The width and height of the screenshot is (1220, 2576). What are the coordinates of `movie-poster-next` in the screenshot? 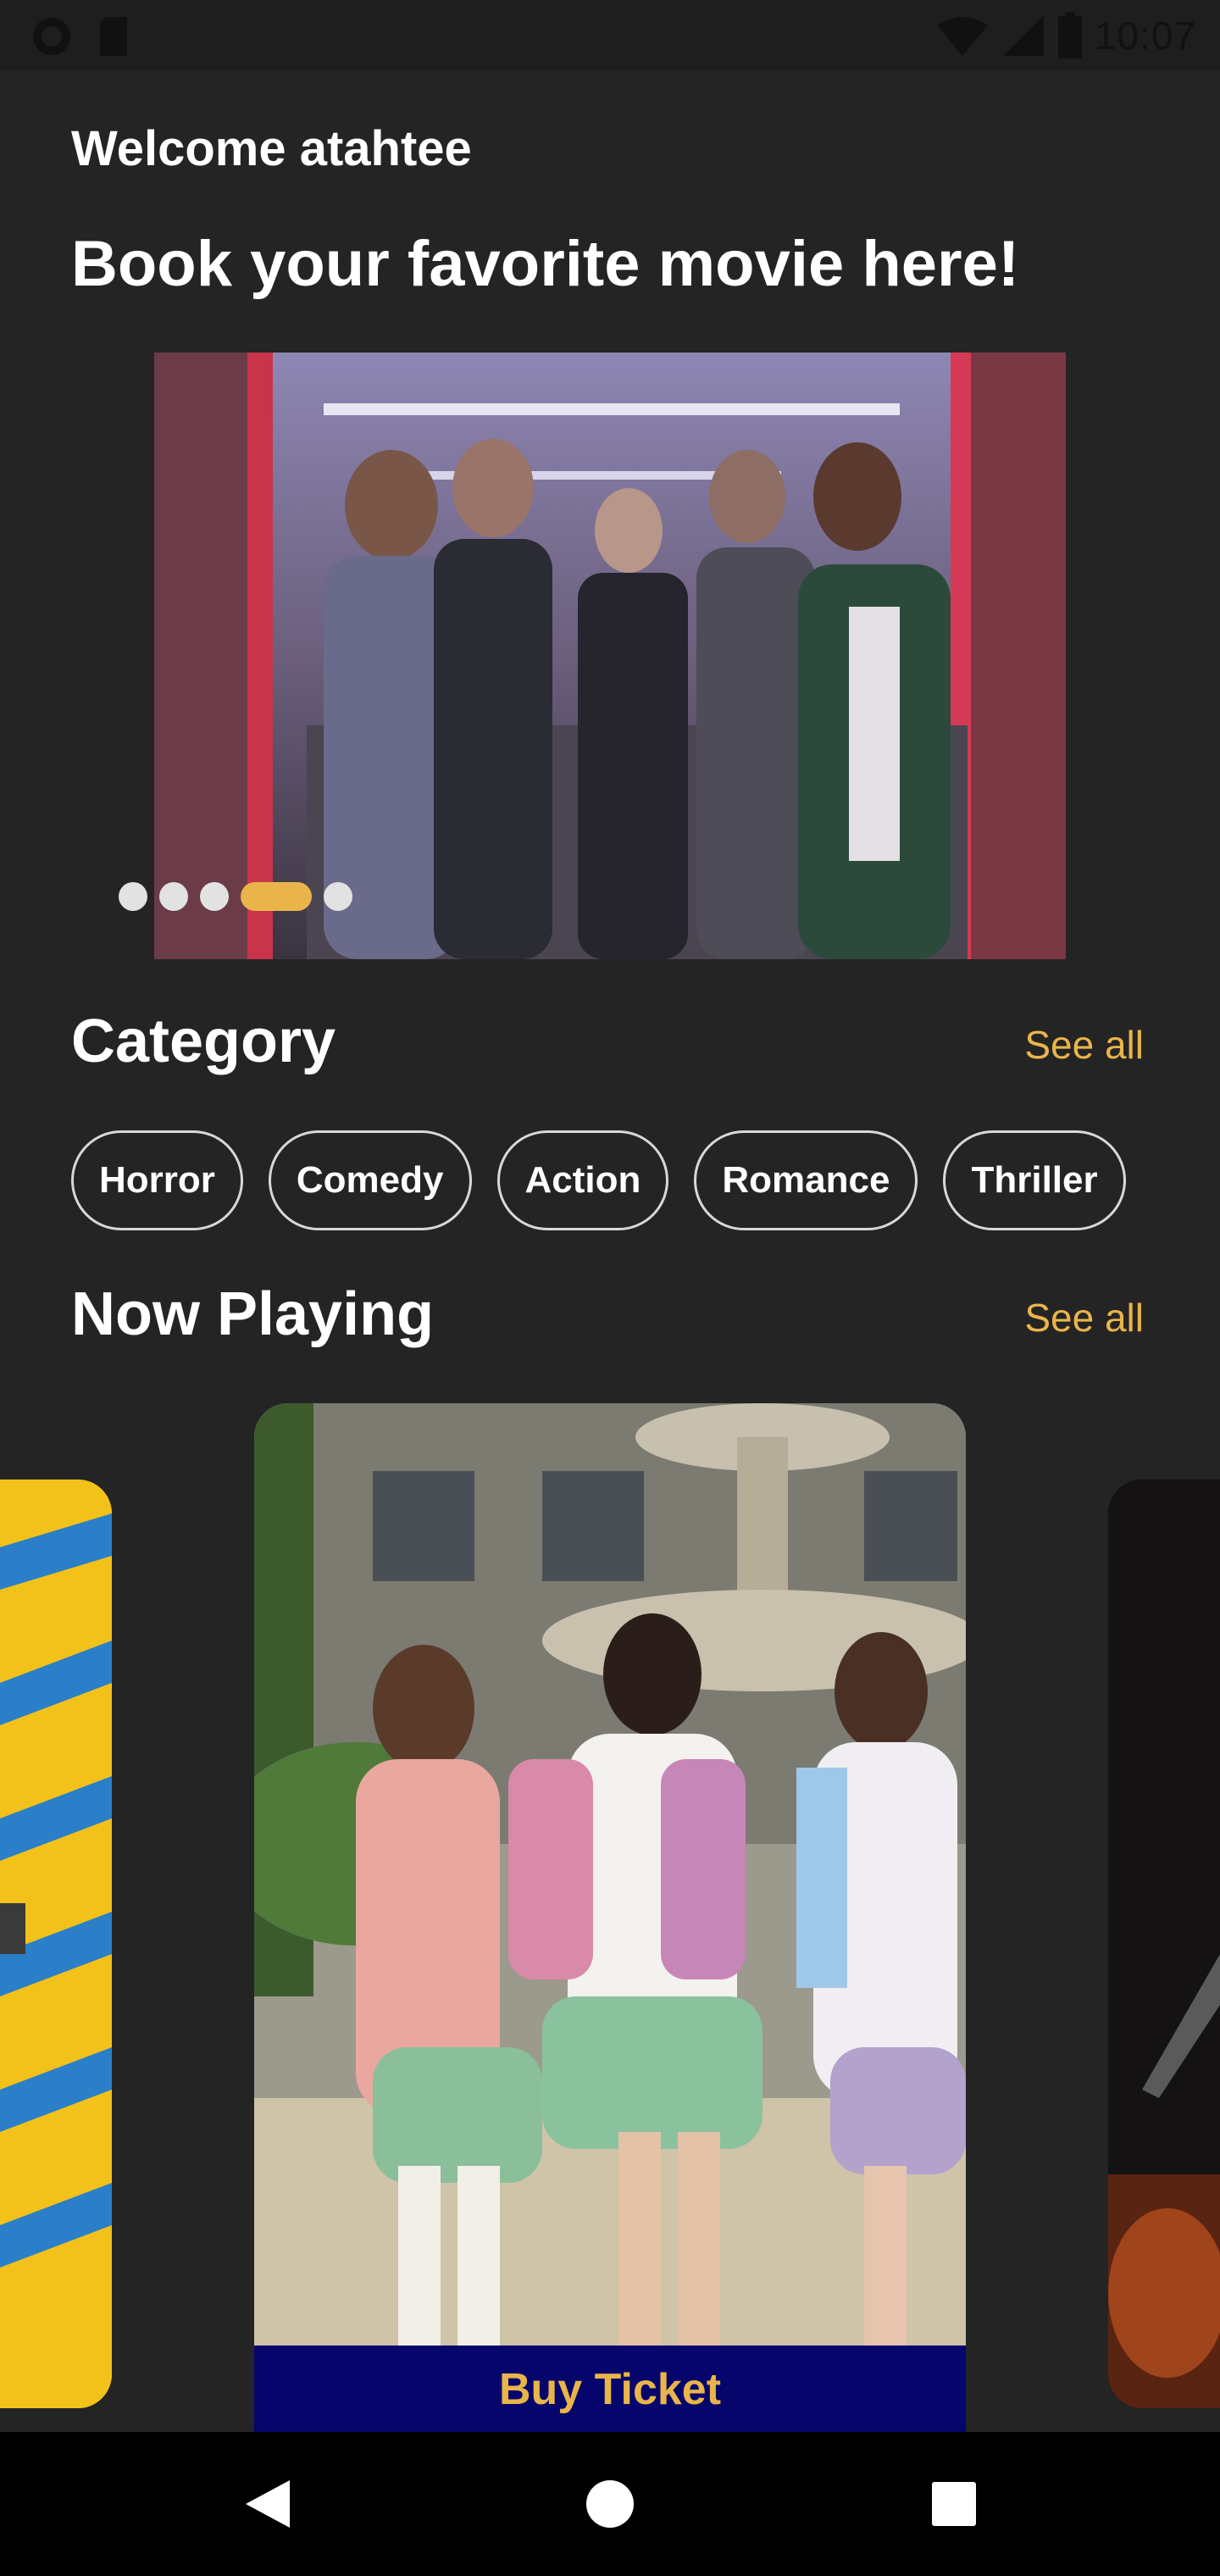 It's located at (1164, 1944).